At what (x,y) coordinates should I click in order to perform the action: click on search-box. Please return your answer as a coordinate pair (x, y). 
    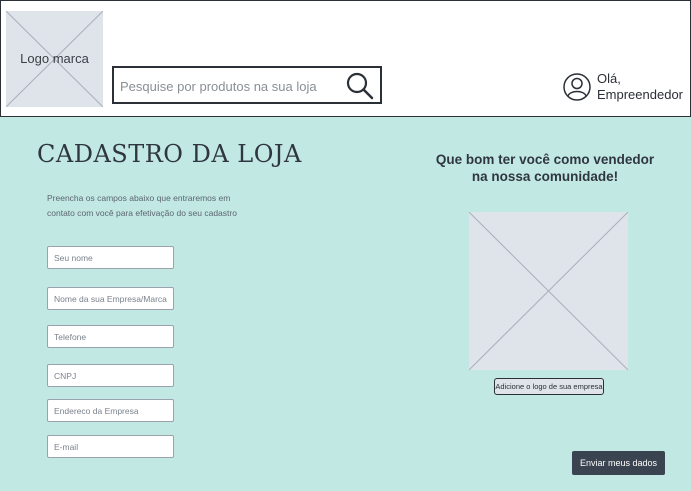
    Looking at the image, I should click on (247, 85).